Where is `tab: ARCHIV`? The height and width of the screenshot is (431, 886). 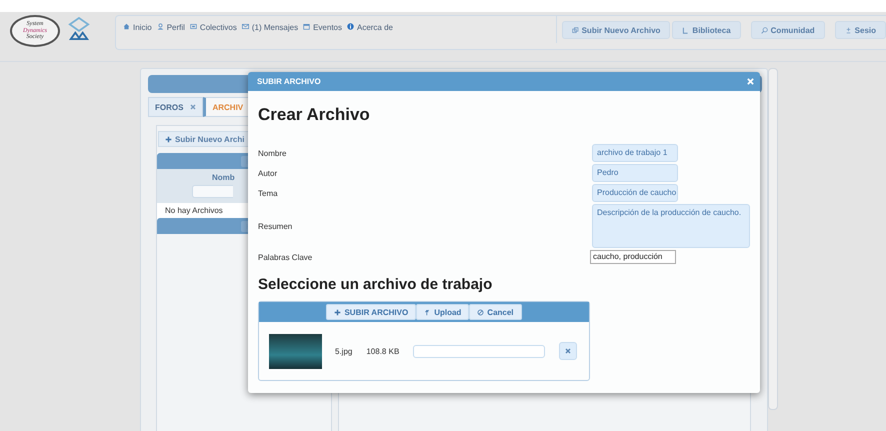 tab: ARCHIV is located at coordinates (226, 107).